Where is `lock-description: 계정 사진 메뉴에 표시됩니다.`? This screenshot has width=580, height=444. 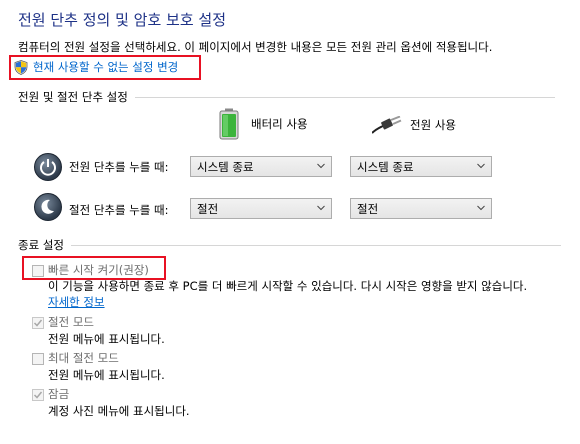 lock-description: 계정 사진 메뉴에 표시됩니다. is located at coordinates (119, 411).